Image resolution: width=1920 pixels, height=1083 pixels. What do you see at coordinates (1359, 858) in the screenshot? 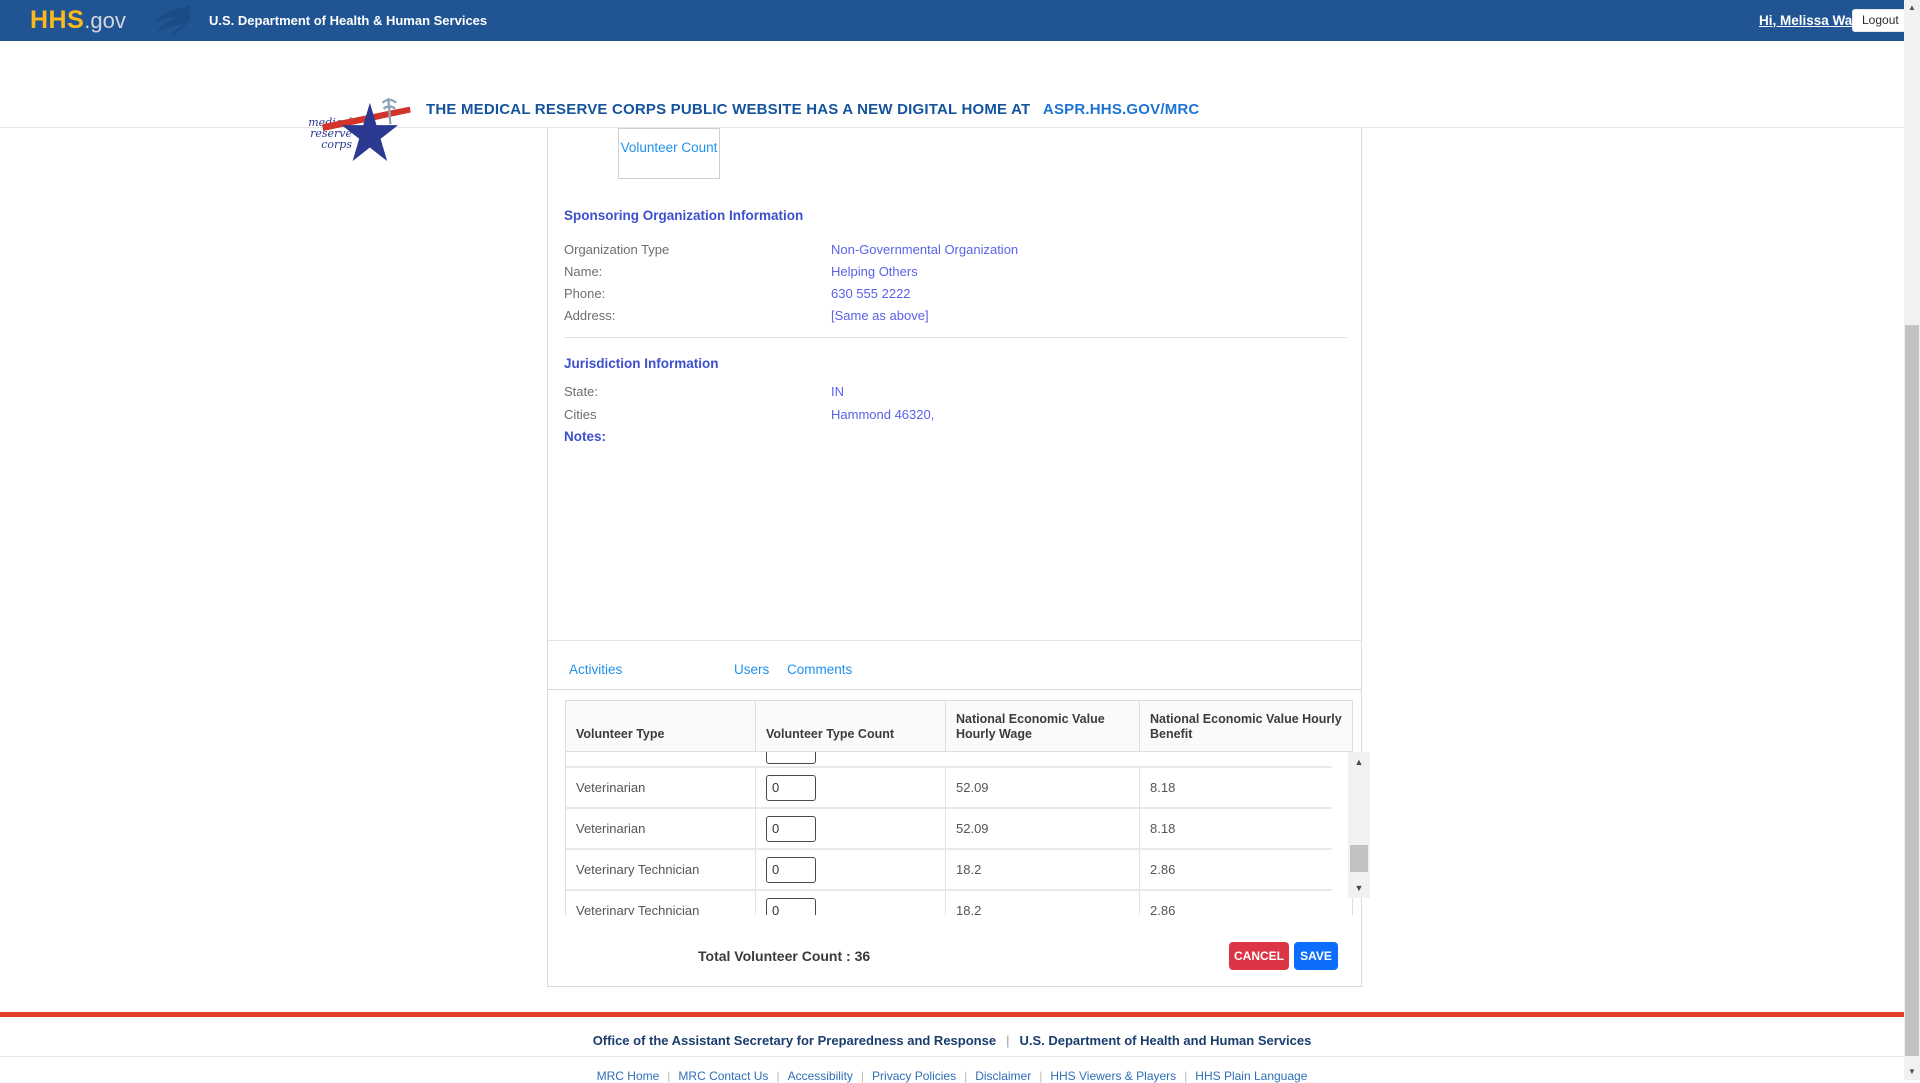
I see `table-scrollbar-thumb` at bounding box center [1359, 858].